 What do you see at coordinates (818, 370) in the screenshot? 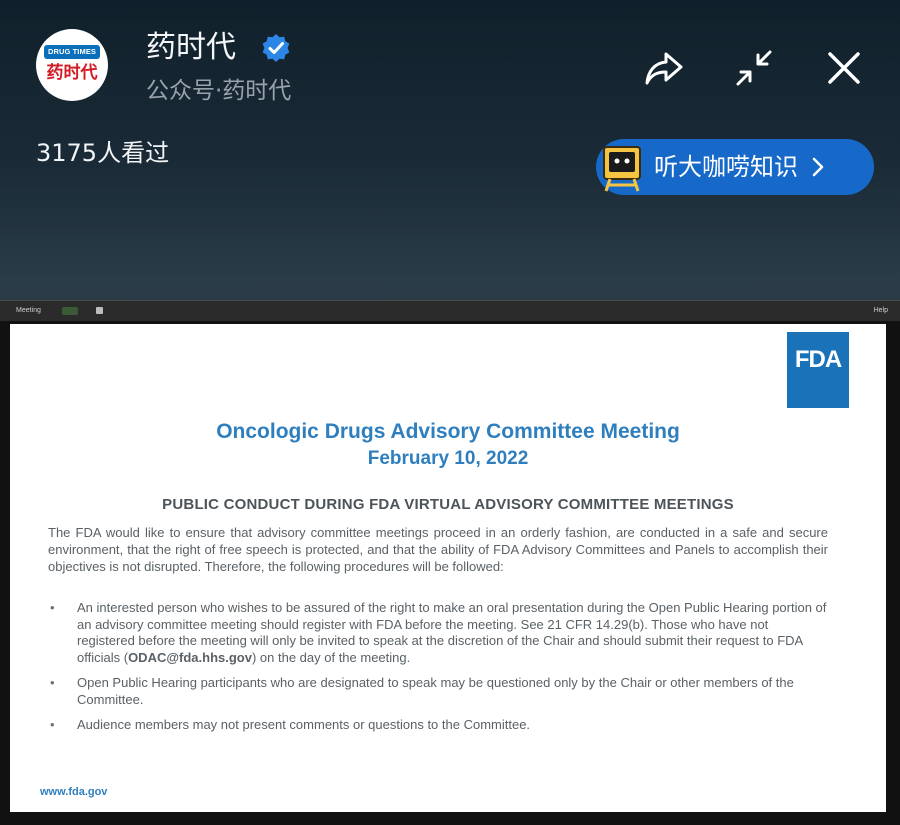
I see `fda-logo: FDA` at bounding box center [818, 370].